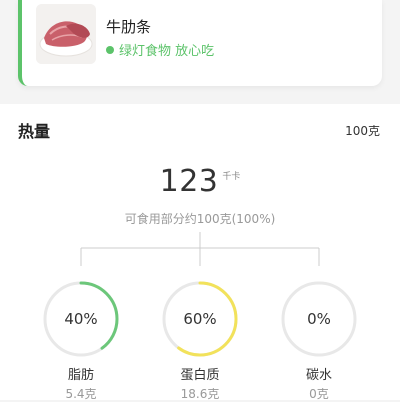  What do you see at coordinates (231, 177) in the screenshot?
I see `calorie-unit: 千卡` at bounding box center [231, 177].